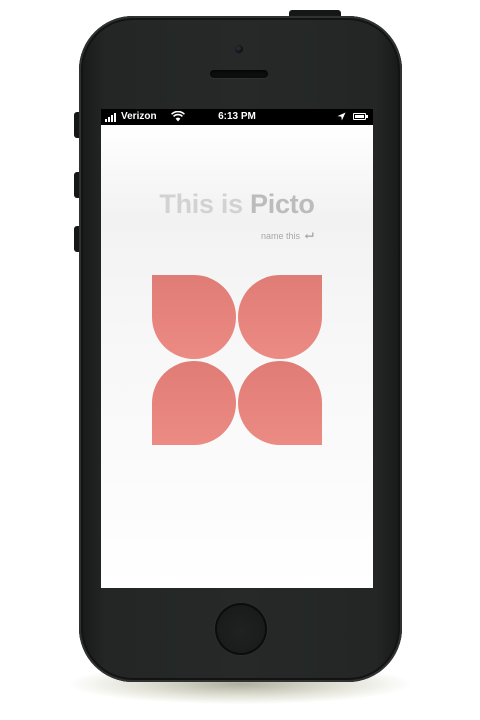 This screenshot has width=480, height=720. What do you see at coordinates (280, 403) in the screenshot?
I see `logo-petal-bottom-right` at bounding box center [280, 403].